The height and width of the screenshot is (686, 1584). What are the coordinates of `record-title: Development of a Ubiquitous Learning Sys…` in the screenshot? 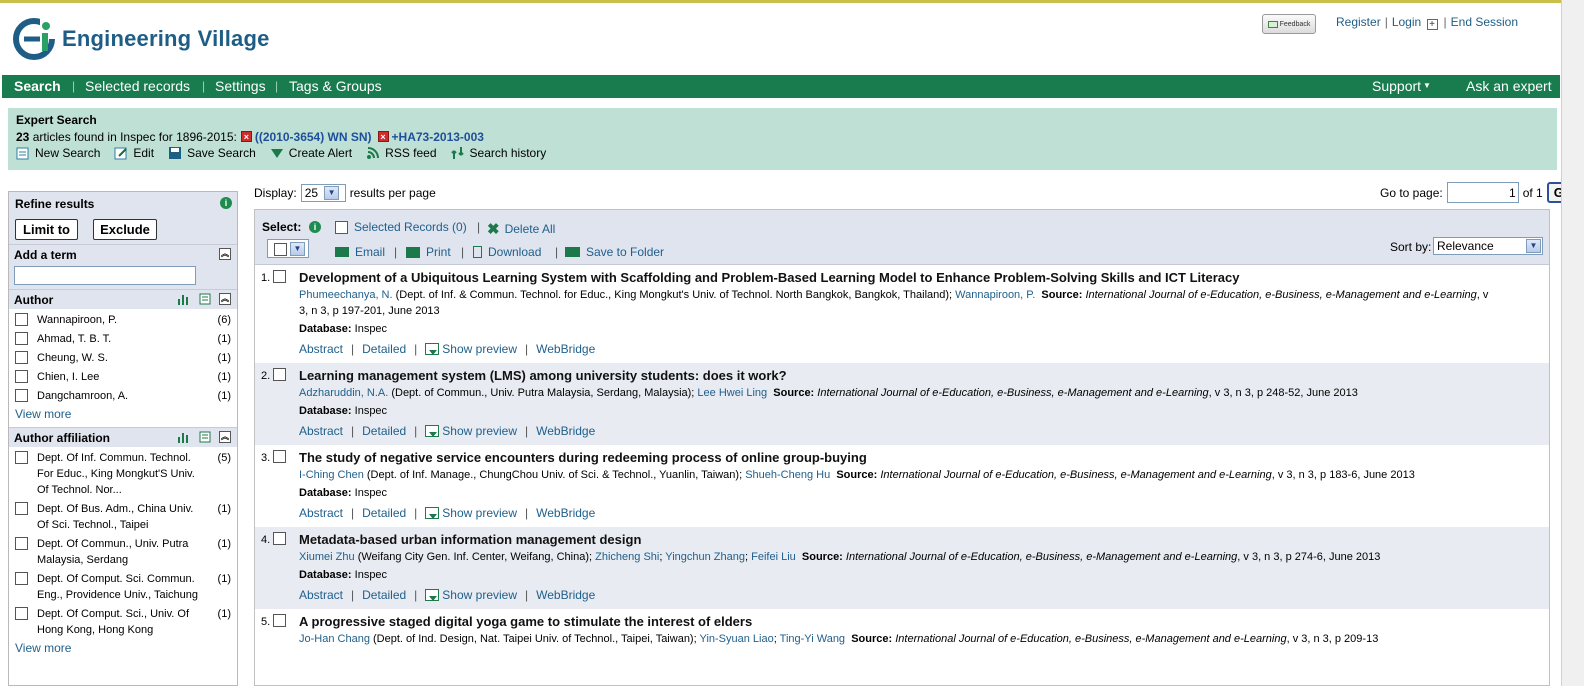 It's located at (924, 278).